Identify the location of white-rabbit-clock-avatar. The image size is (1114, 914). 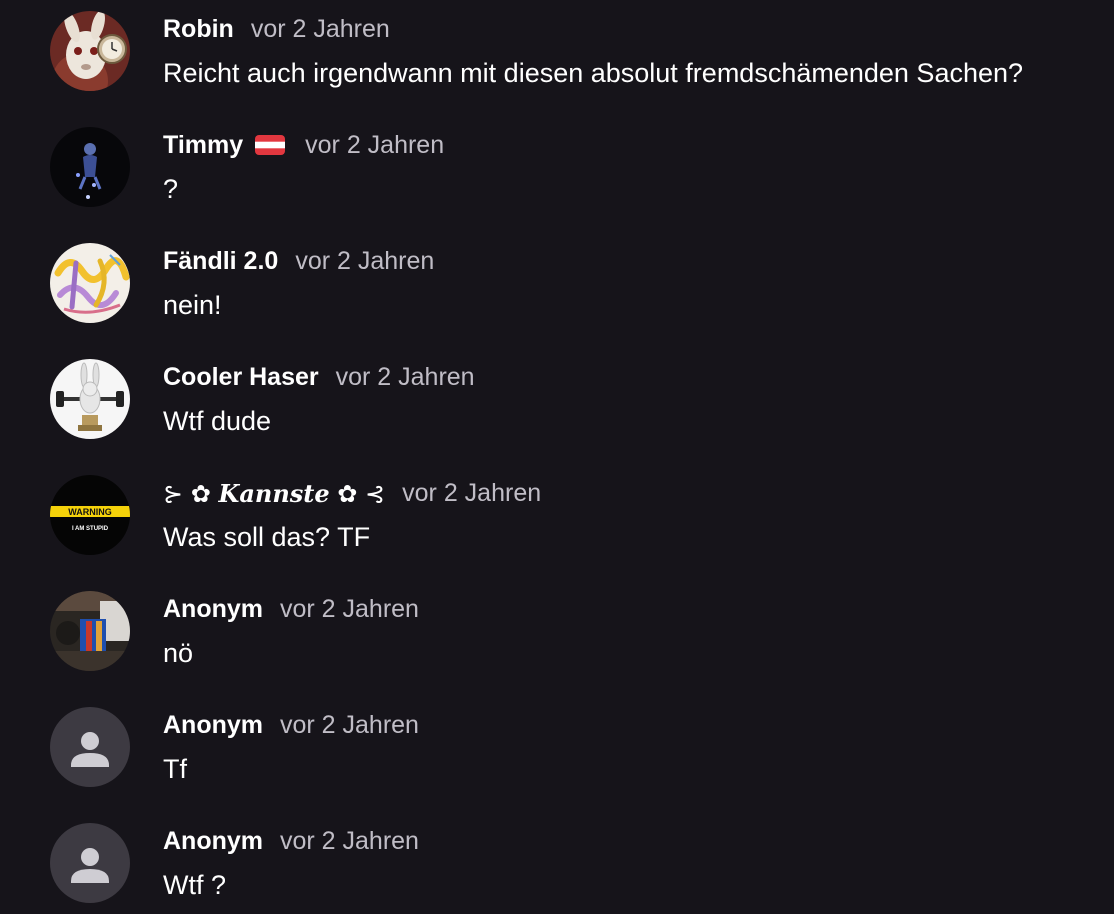
(90, 51).